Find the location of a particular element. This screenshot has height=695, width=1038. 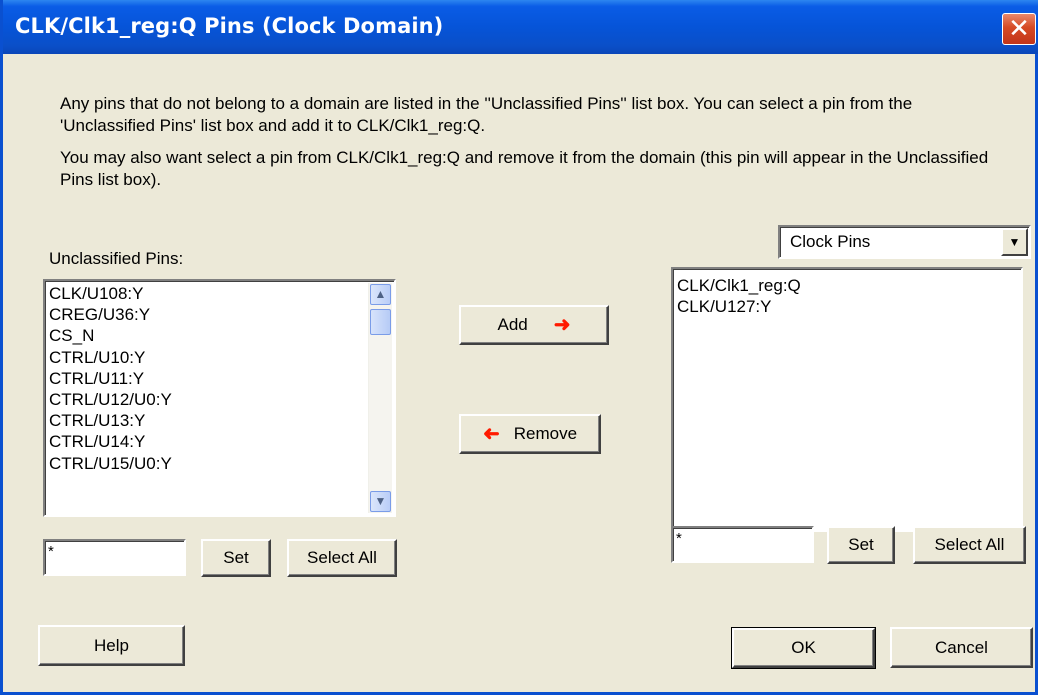

list-item: CTRL/U11:Y is located at coordinates (110, 378).